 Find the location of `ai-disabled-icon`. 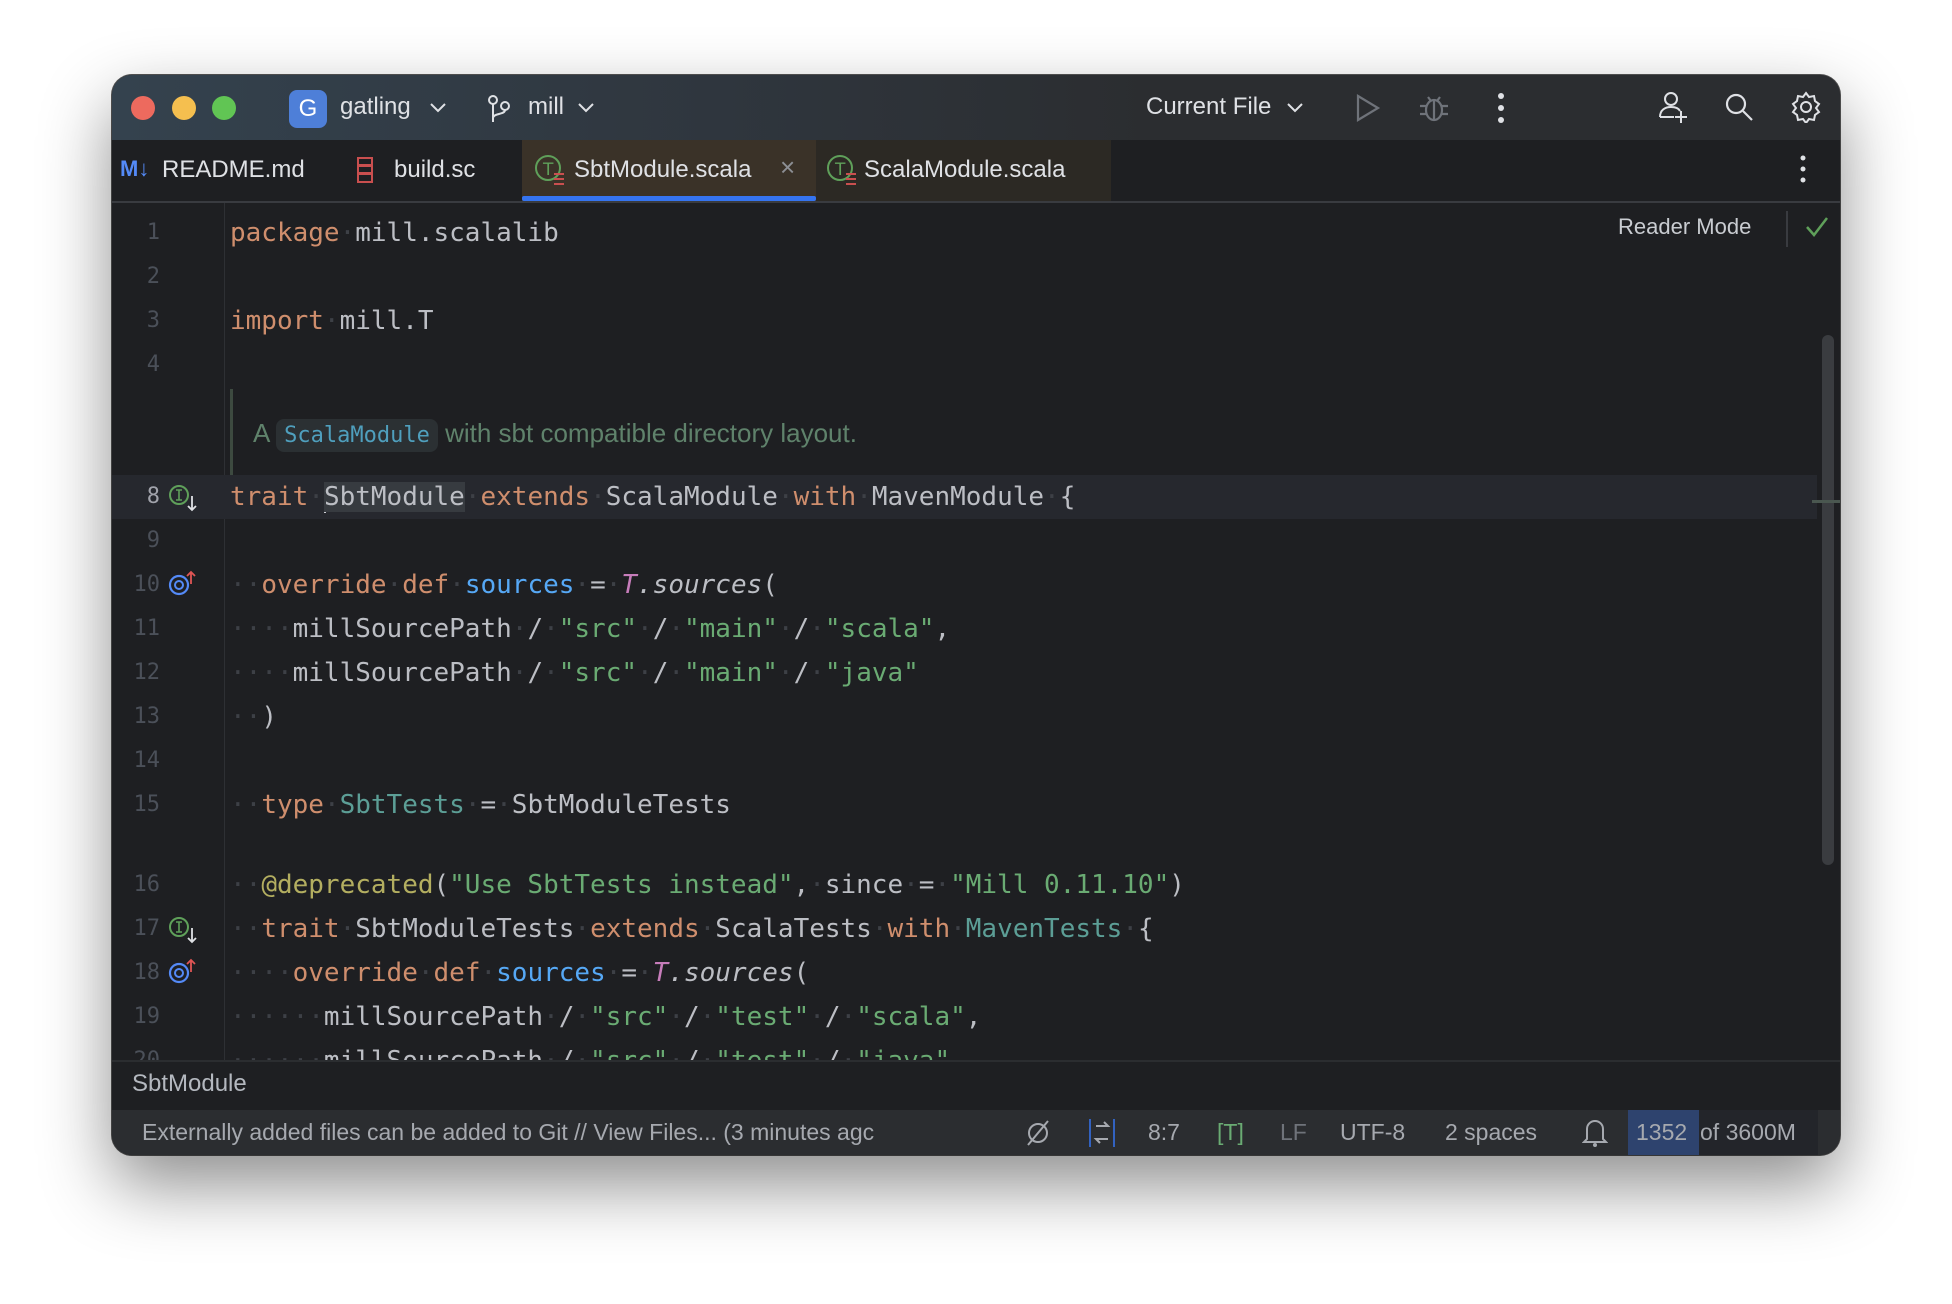

ai-disabled-icon is located at coordinates (1038, 1133).